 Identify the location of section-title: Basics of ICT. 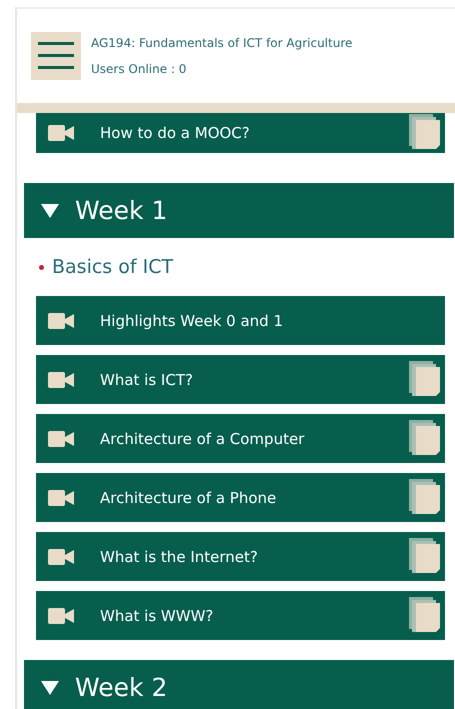
(113, 267).